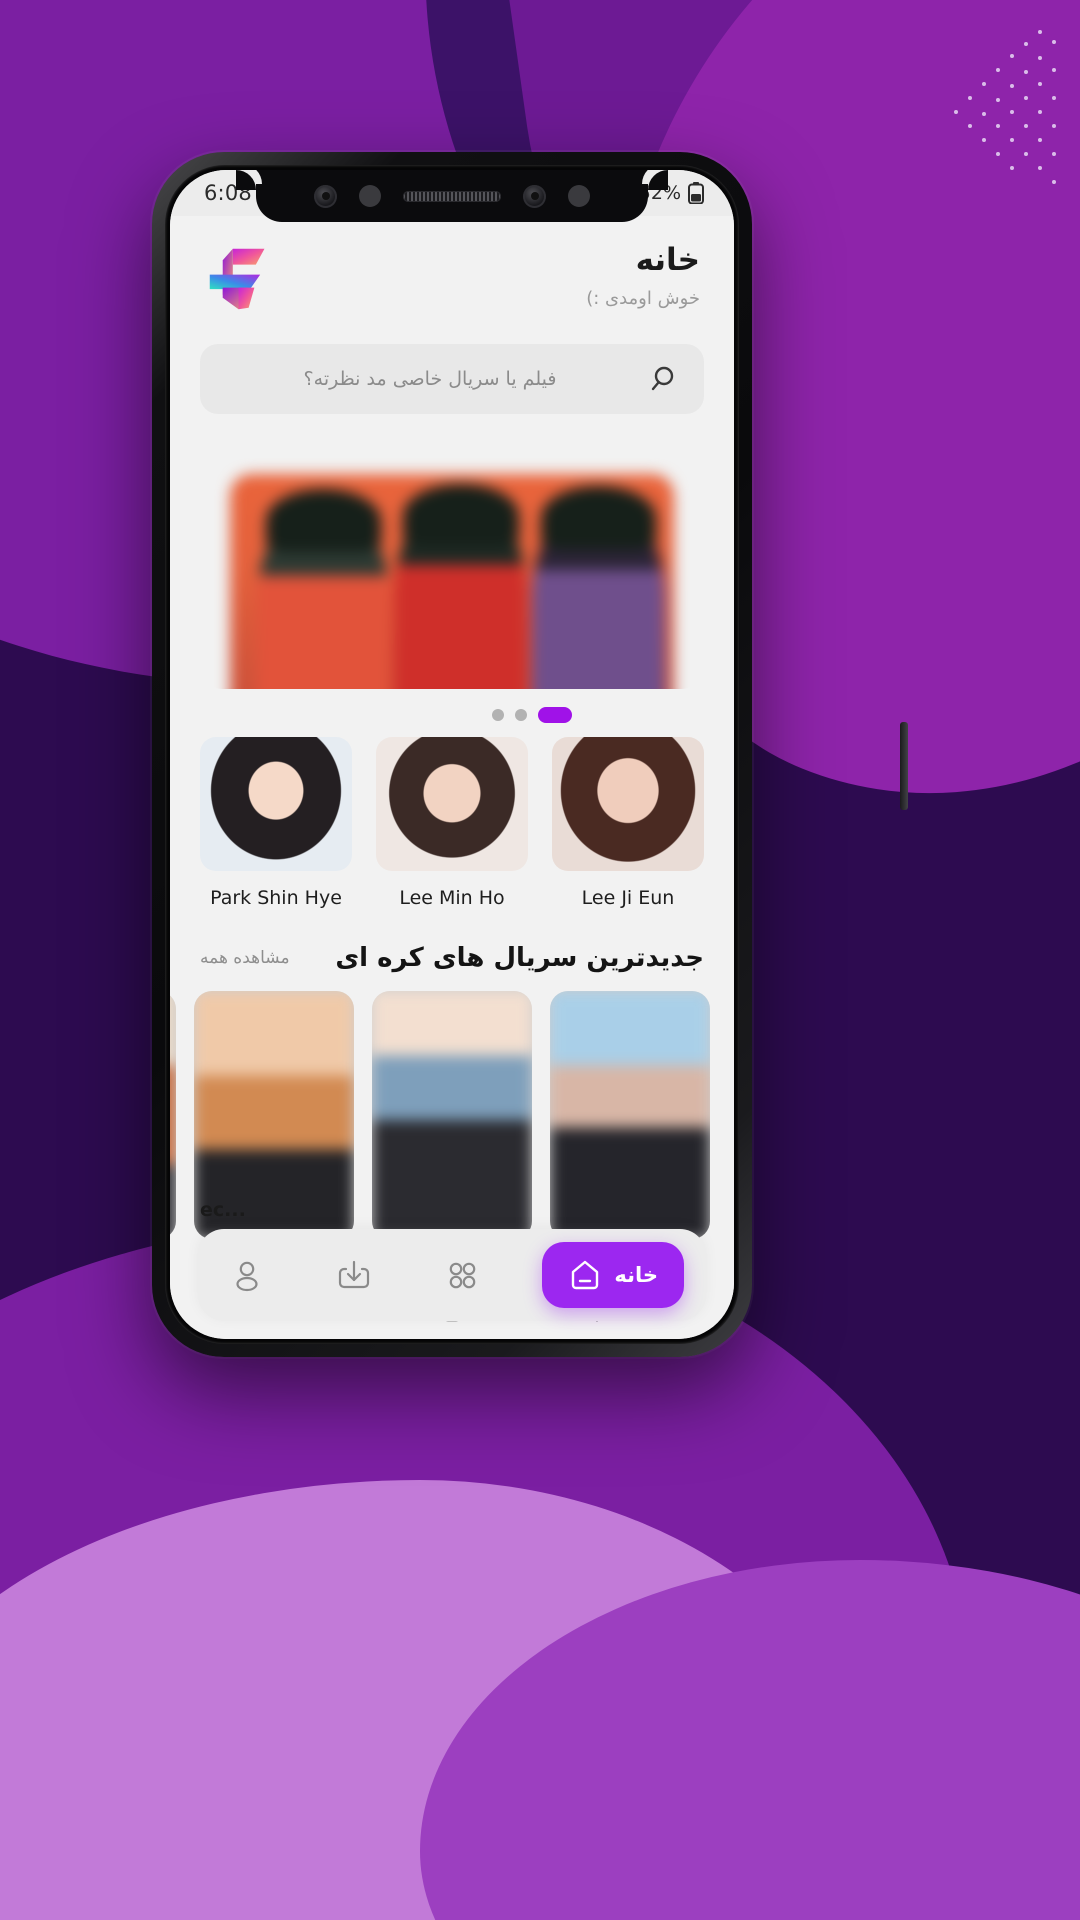 The height and width of the screenshot is (1920, 1080). I want to click on download-icon, so click(354, 1274).